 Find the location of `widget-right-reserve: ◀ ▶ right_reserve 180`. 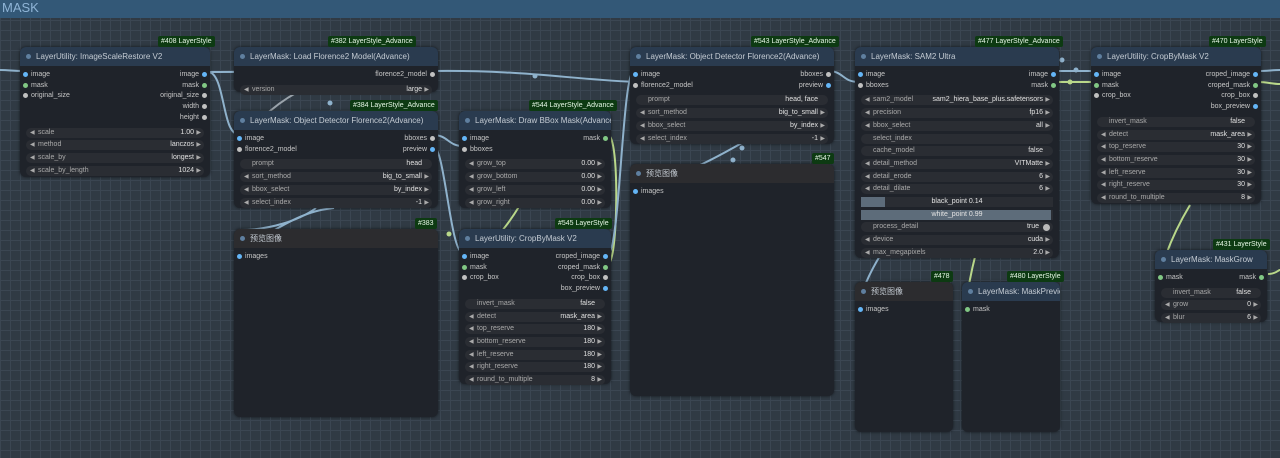

widget-right-reserve: ◀ ▶ right_reserve 180 is located at coordinates (535, 367).